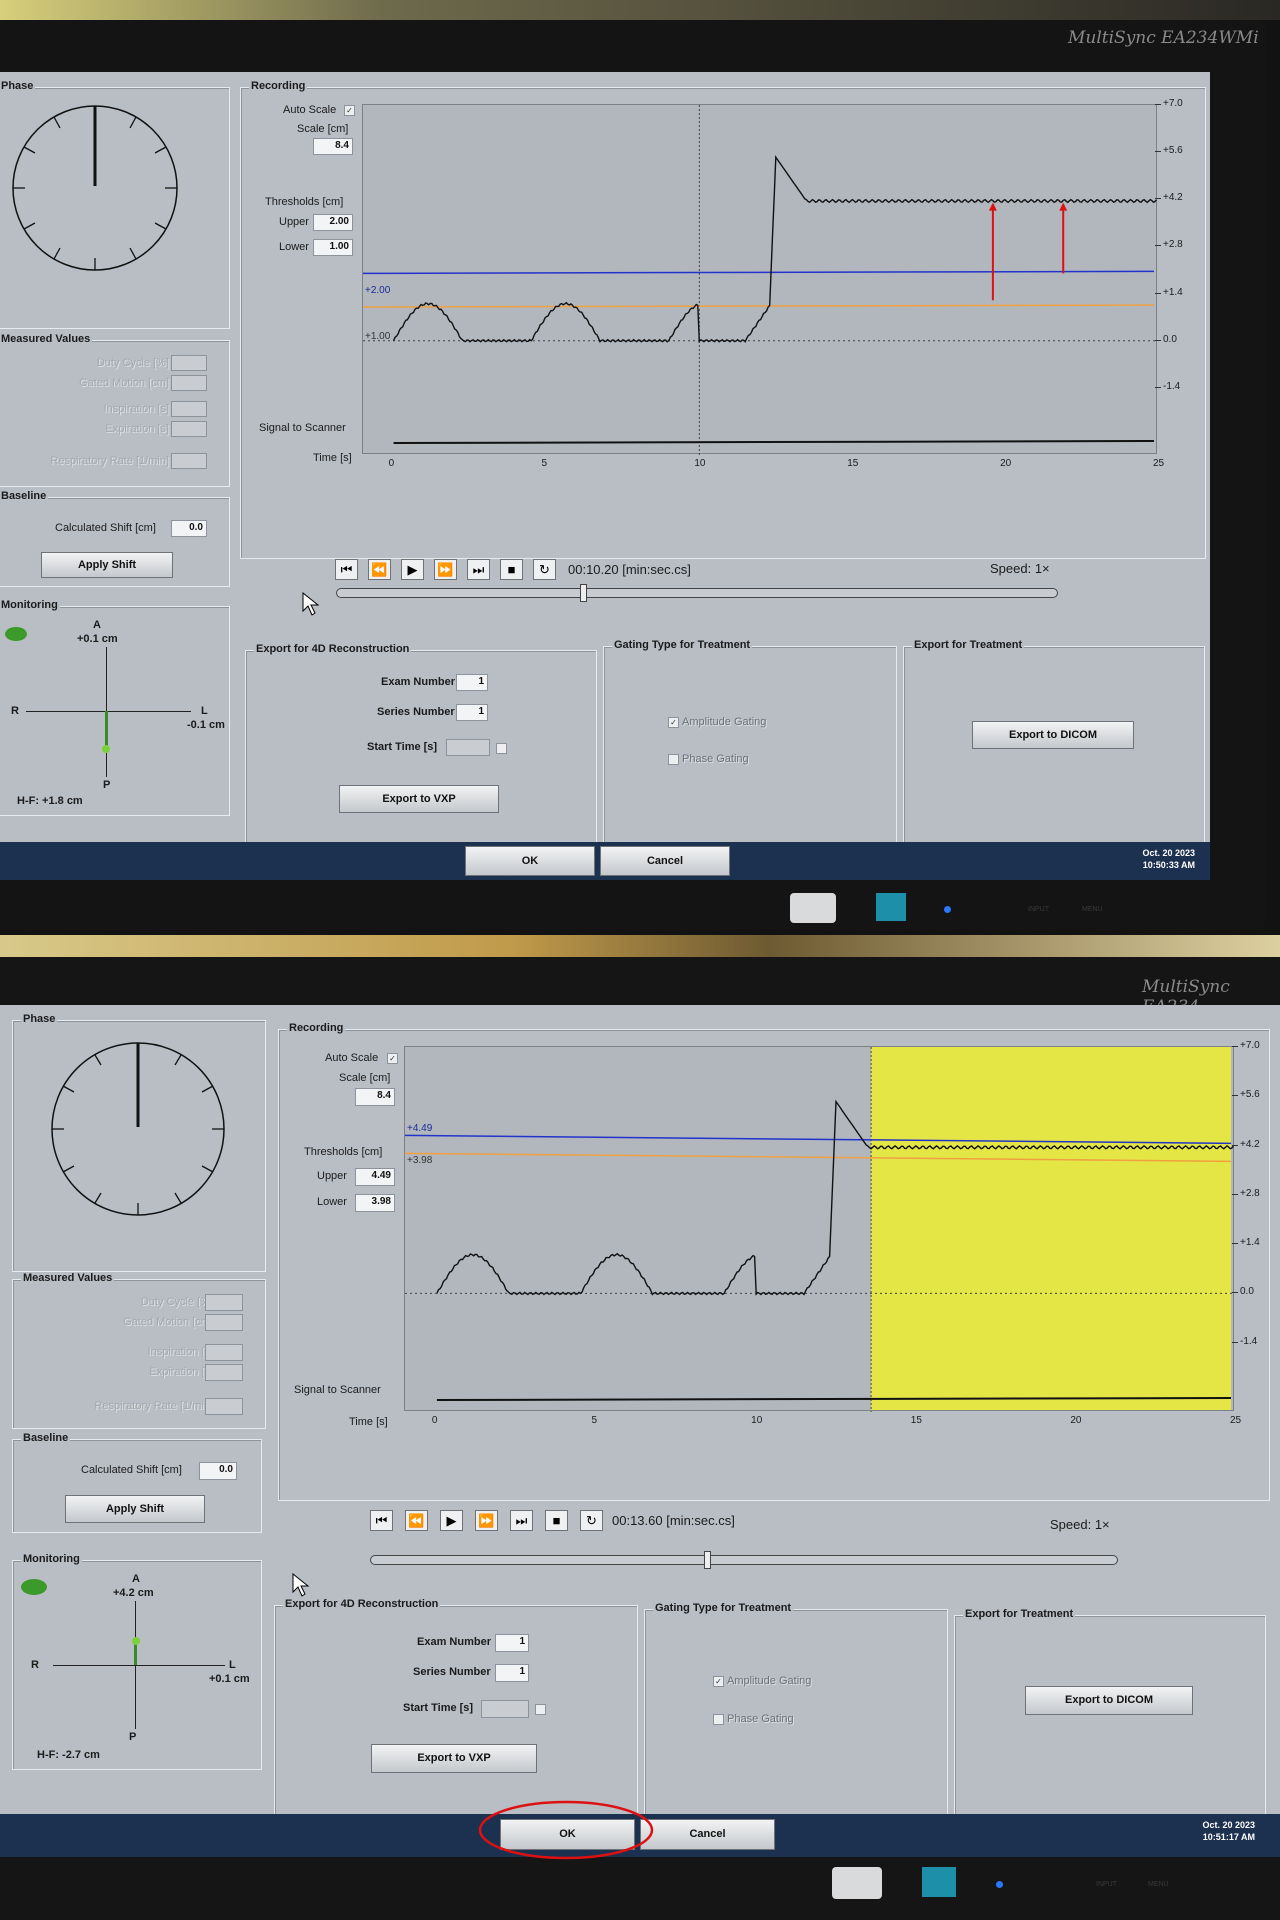 The width and height of the screenshot is (1280, 1920). Describe the element at coordinates (135, 1509) in the screenshot. I see `apply-shift-button-2: Apply Shift` at that location.